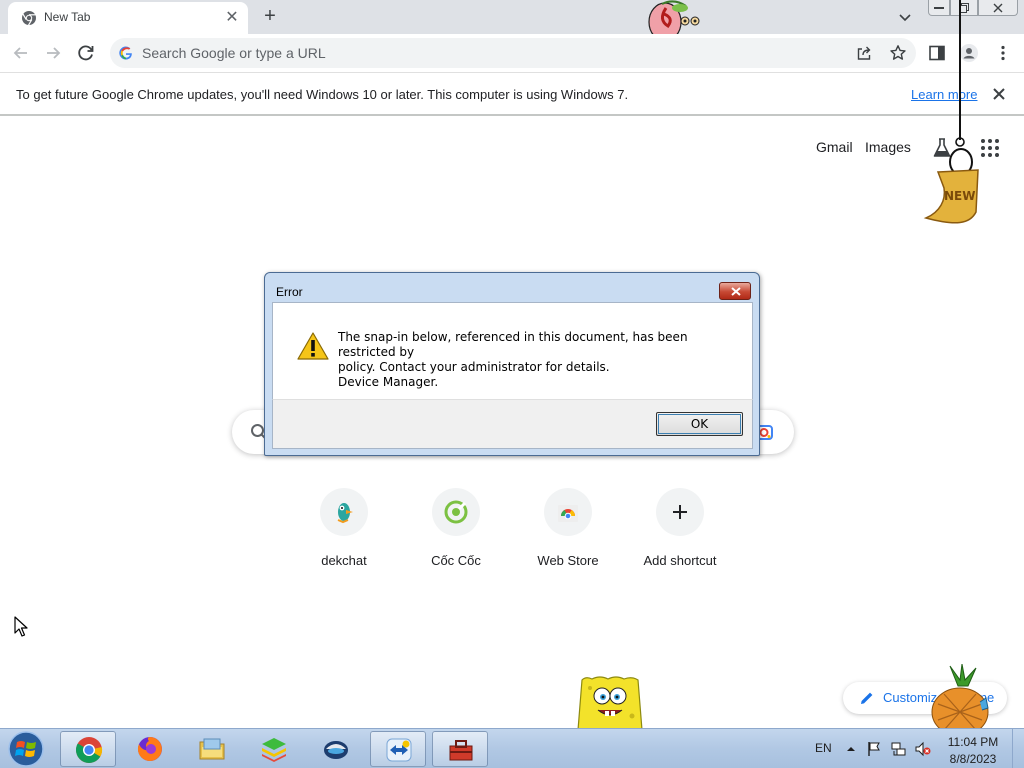 Image resolution: width=1024 pixels, height=768 pixels. I want to click on taskbar-firefox, so click(150, 749).